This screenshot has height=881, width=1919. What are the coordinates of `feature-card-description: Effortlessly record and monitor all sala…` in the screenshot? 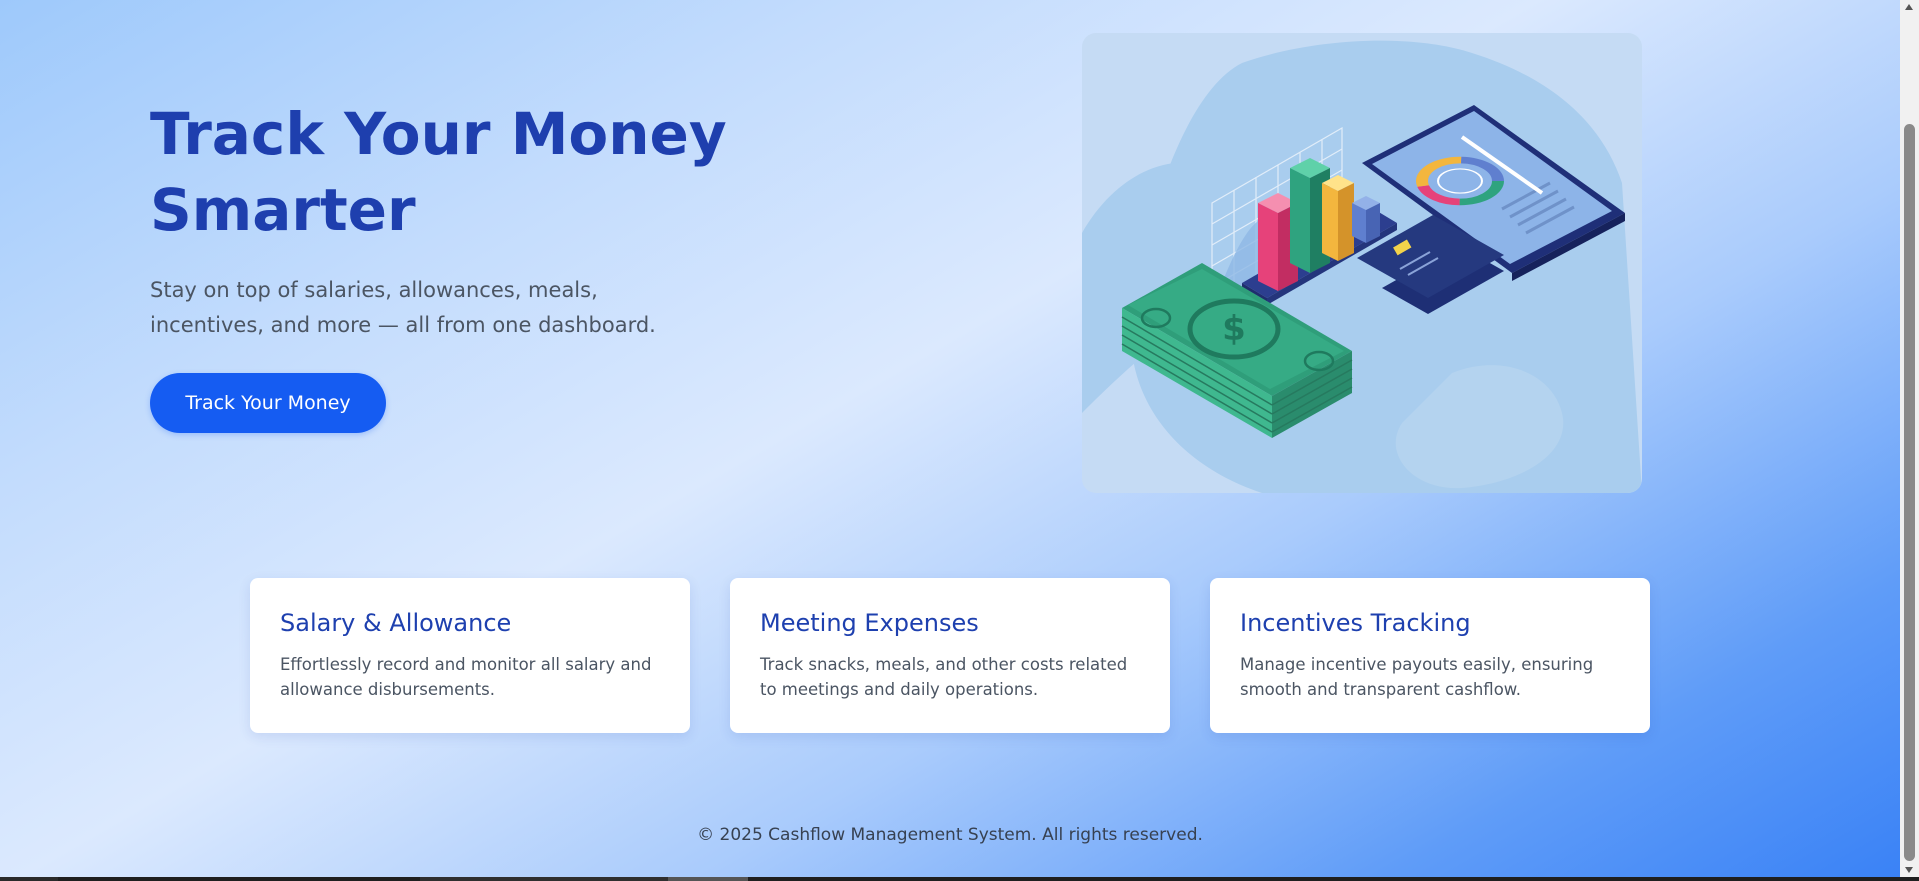 It's located at (466, 677).